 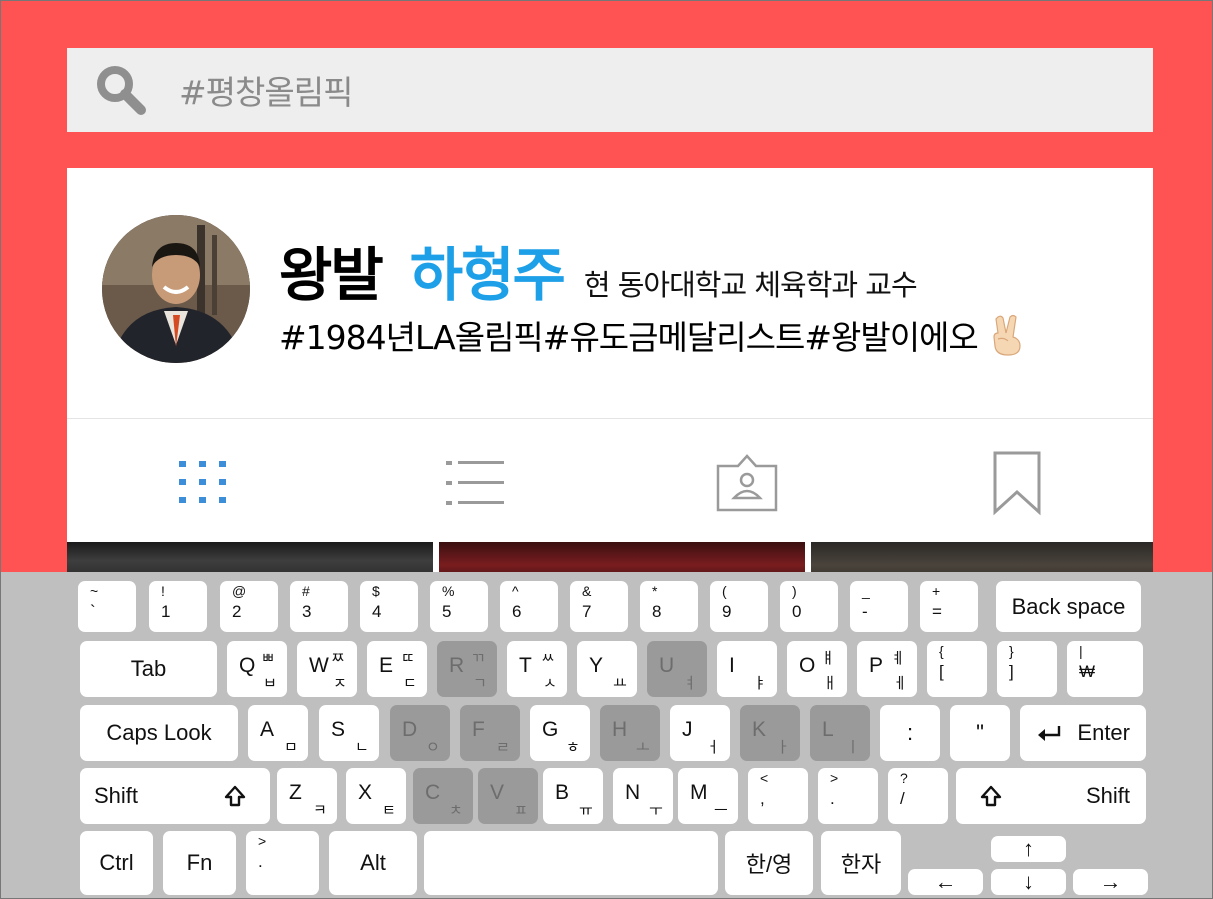 I want to click on arrow-up-key: ↑, so click(x=1028, y=849).